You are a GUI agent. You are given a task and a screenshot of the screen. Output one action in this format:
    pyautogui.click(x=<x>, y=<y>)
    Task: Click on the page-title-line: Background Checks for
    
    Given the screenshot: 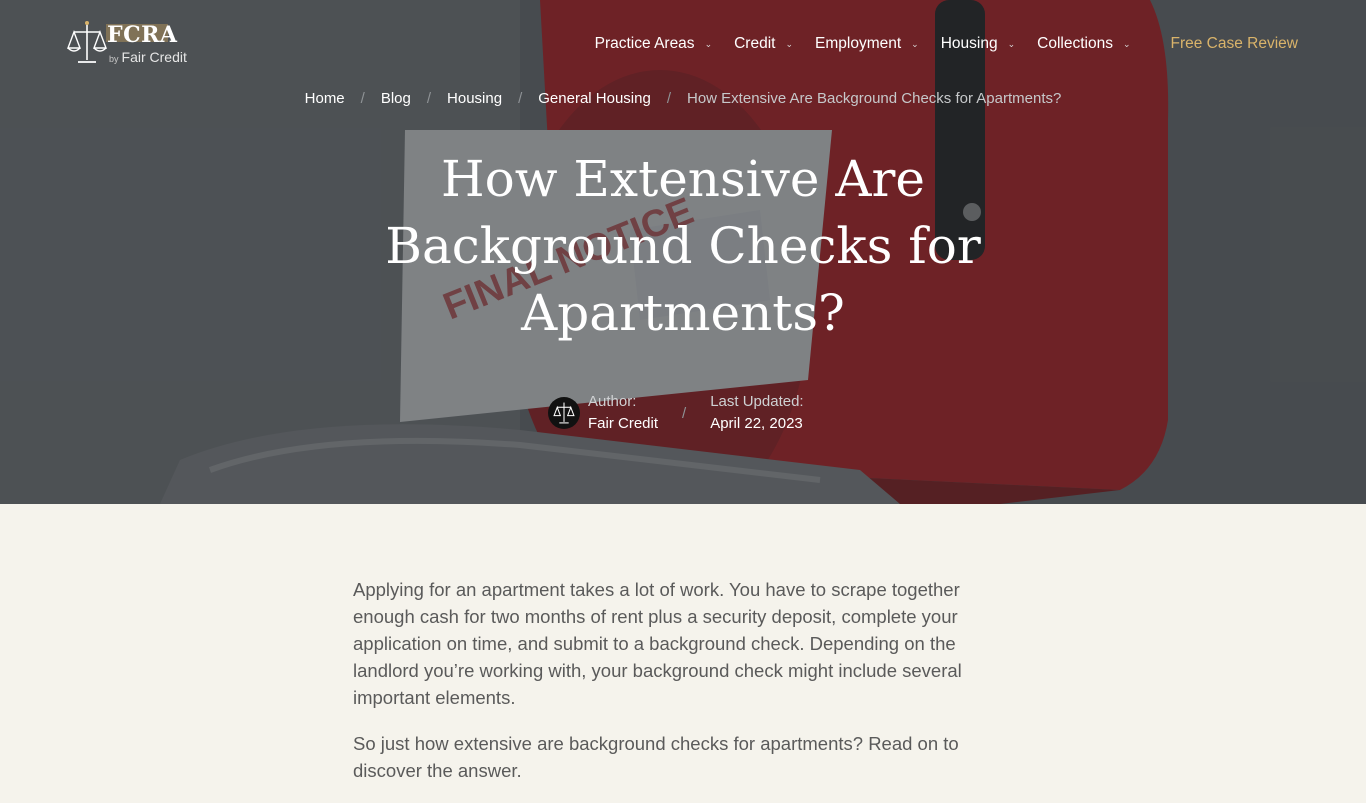 What is the action you would take?
    pyautogui.click(x=683, y=246)
    